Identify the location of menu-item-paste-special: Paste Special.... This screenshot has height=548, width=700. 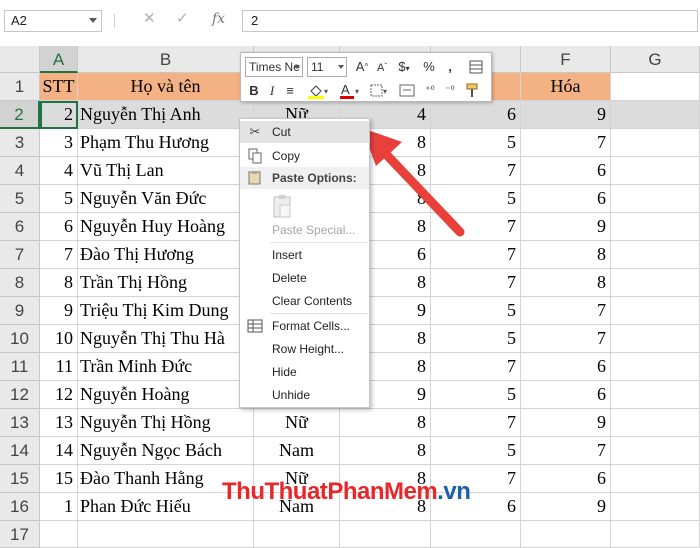
(304, 230).